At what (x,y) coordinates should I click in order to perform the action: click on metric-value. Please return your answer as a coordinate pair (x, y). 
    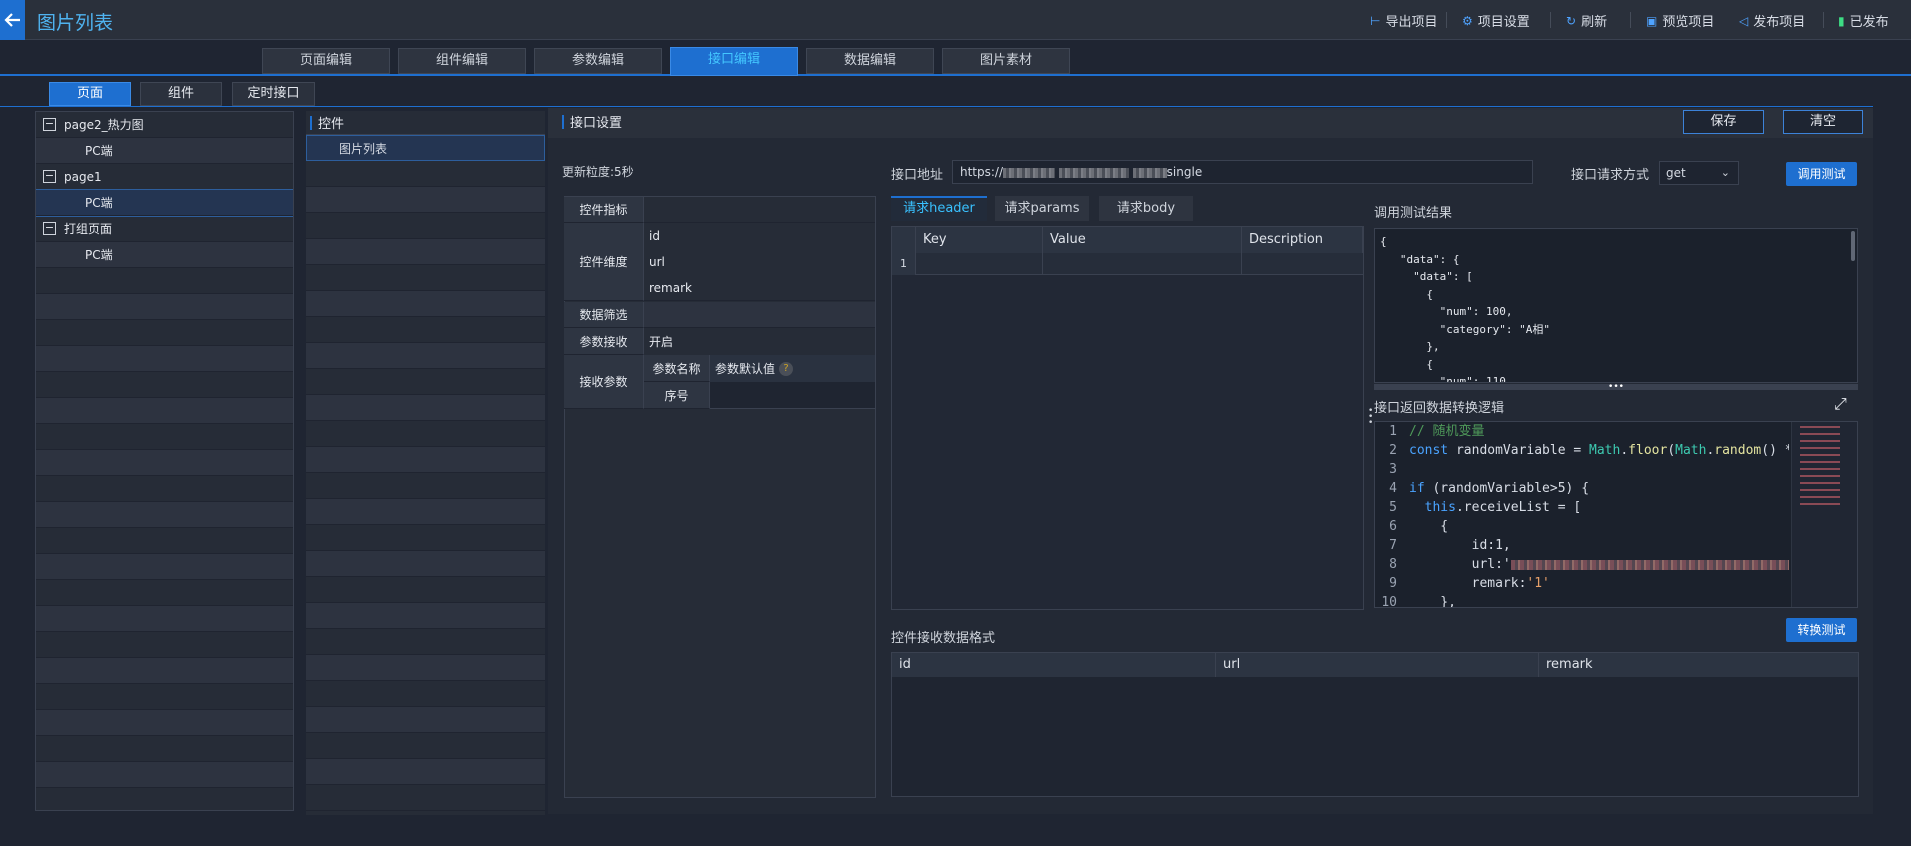
    Looking at the image, I should click on (759, 210).